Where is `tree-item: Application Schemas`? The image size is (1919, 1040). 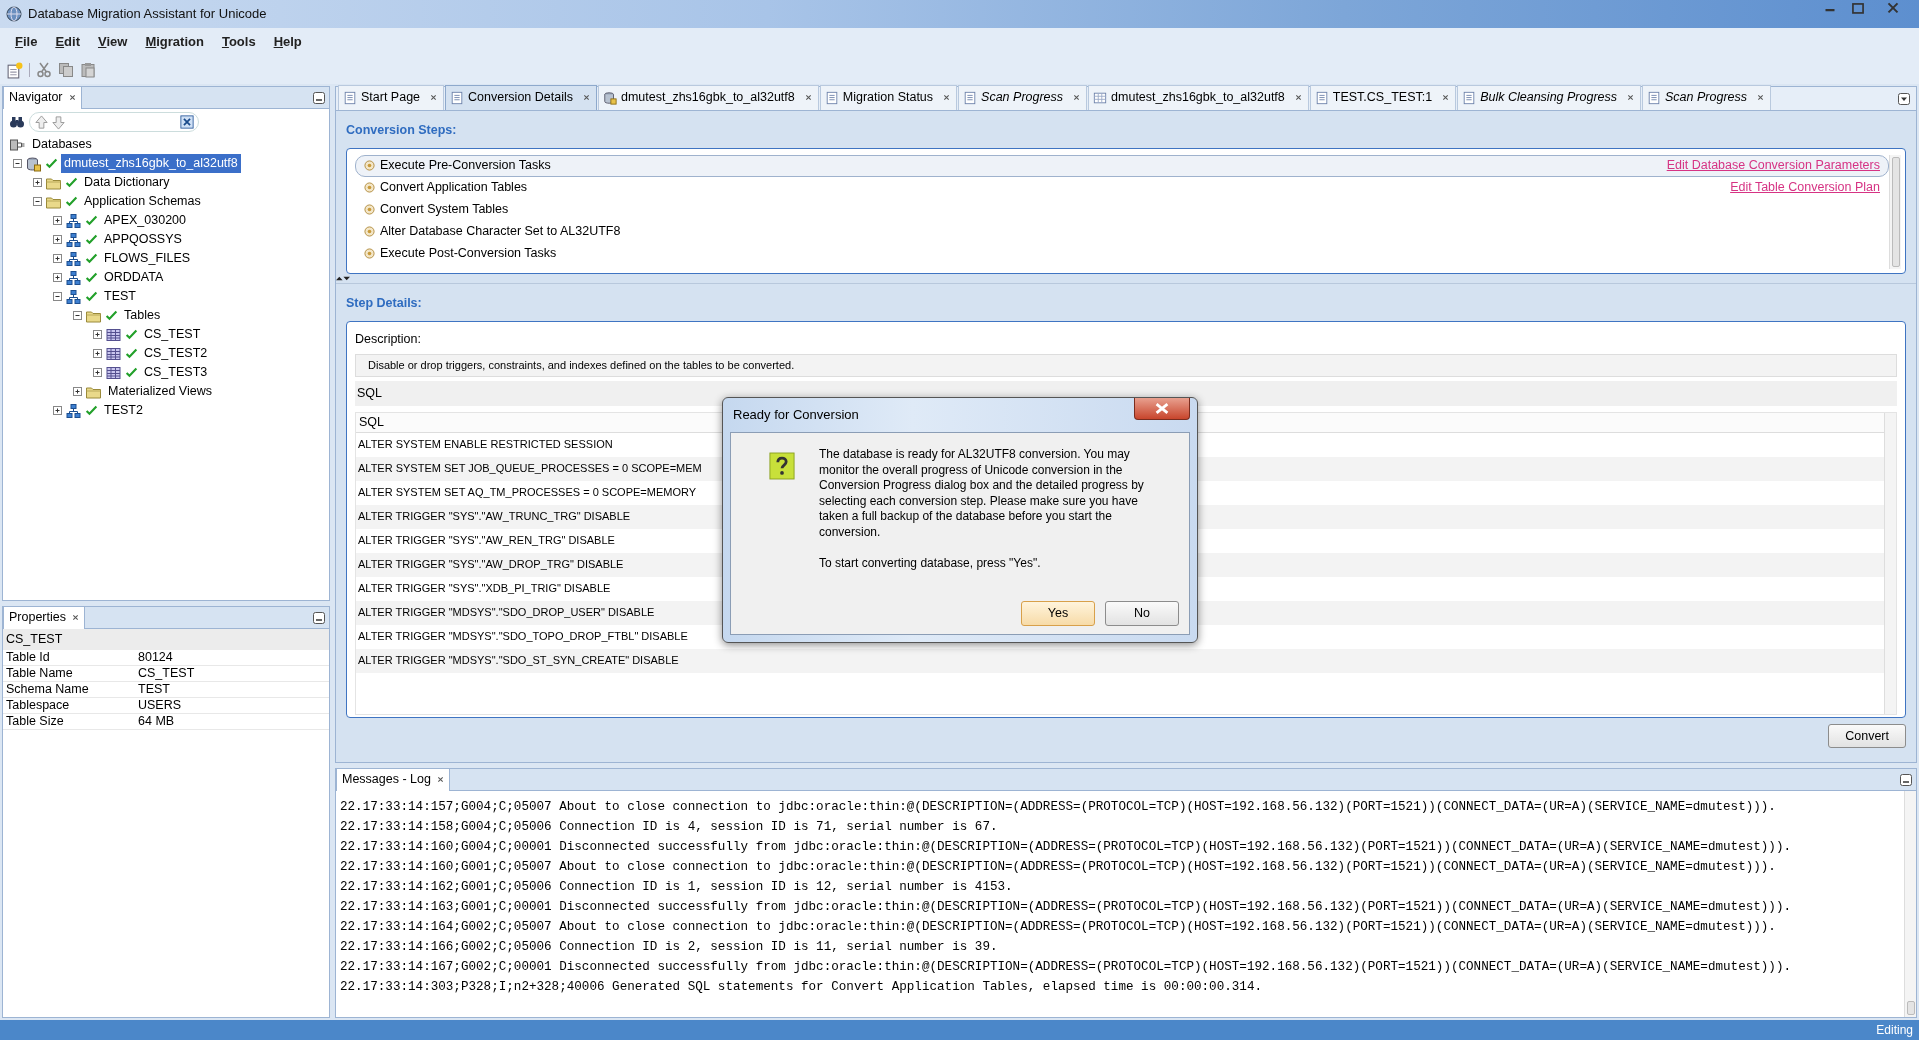 tree-item: Application Schemas is located at coordinates (142, 201).